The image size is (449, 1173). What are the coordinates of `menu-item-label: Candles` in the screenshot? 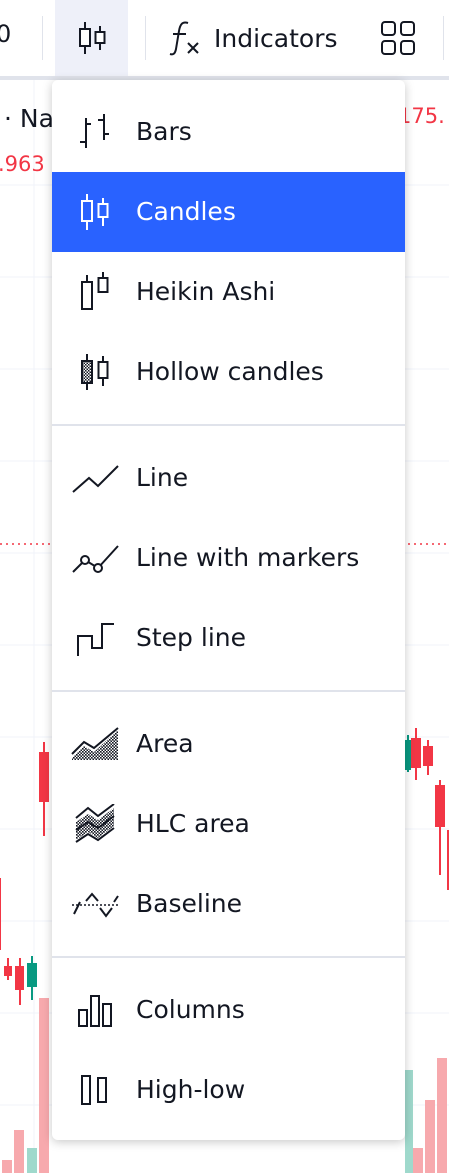 It's located at (186, 211).